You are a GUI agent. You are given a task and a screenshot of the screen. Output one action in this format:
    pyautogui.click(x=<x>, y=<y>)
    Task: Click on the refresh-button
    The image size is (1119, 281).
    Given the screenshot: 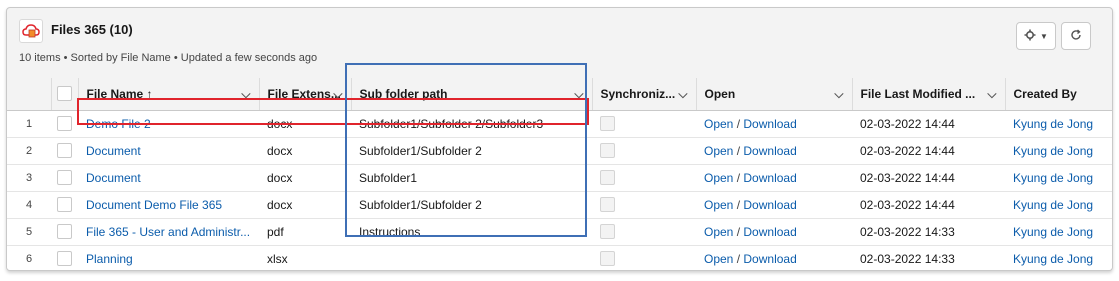 What is the action you would take?
    pyautogui.click(x=1076, y=36)
    